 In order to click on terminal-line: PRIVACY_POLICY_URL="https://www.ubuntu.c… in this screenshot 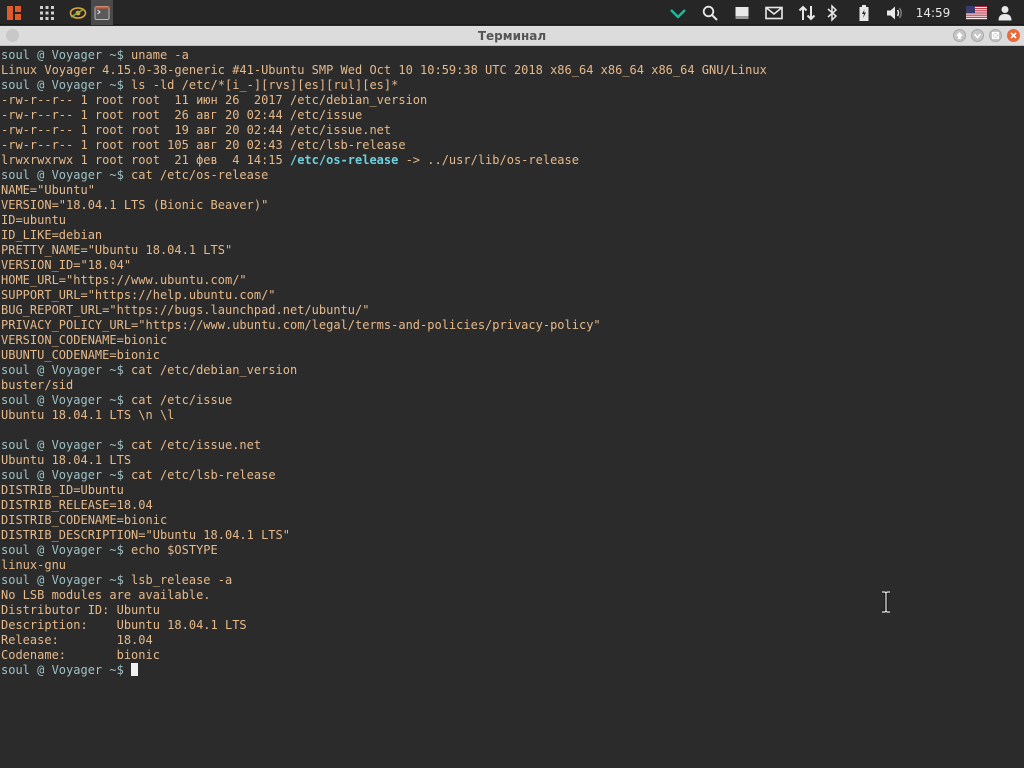, I will do `click(384, 325)`.